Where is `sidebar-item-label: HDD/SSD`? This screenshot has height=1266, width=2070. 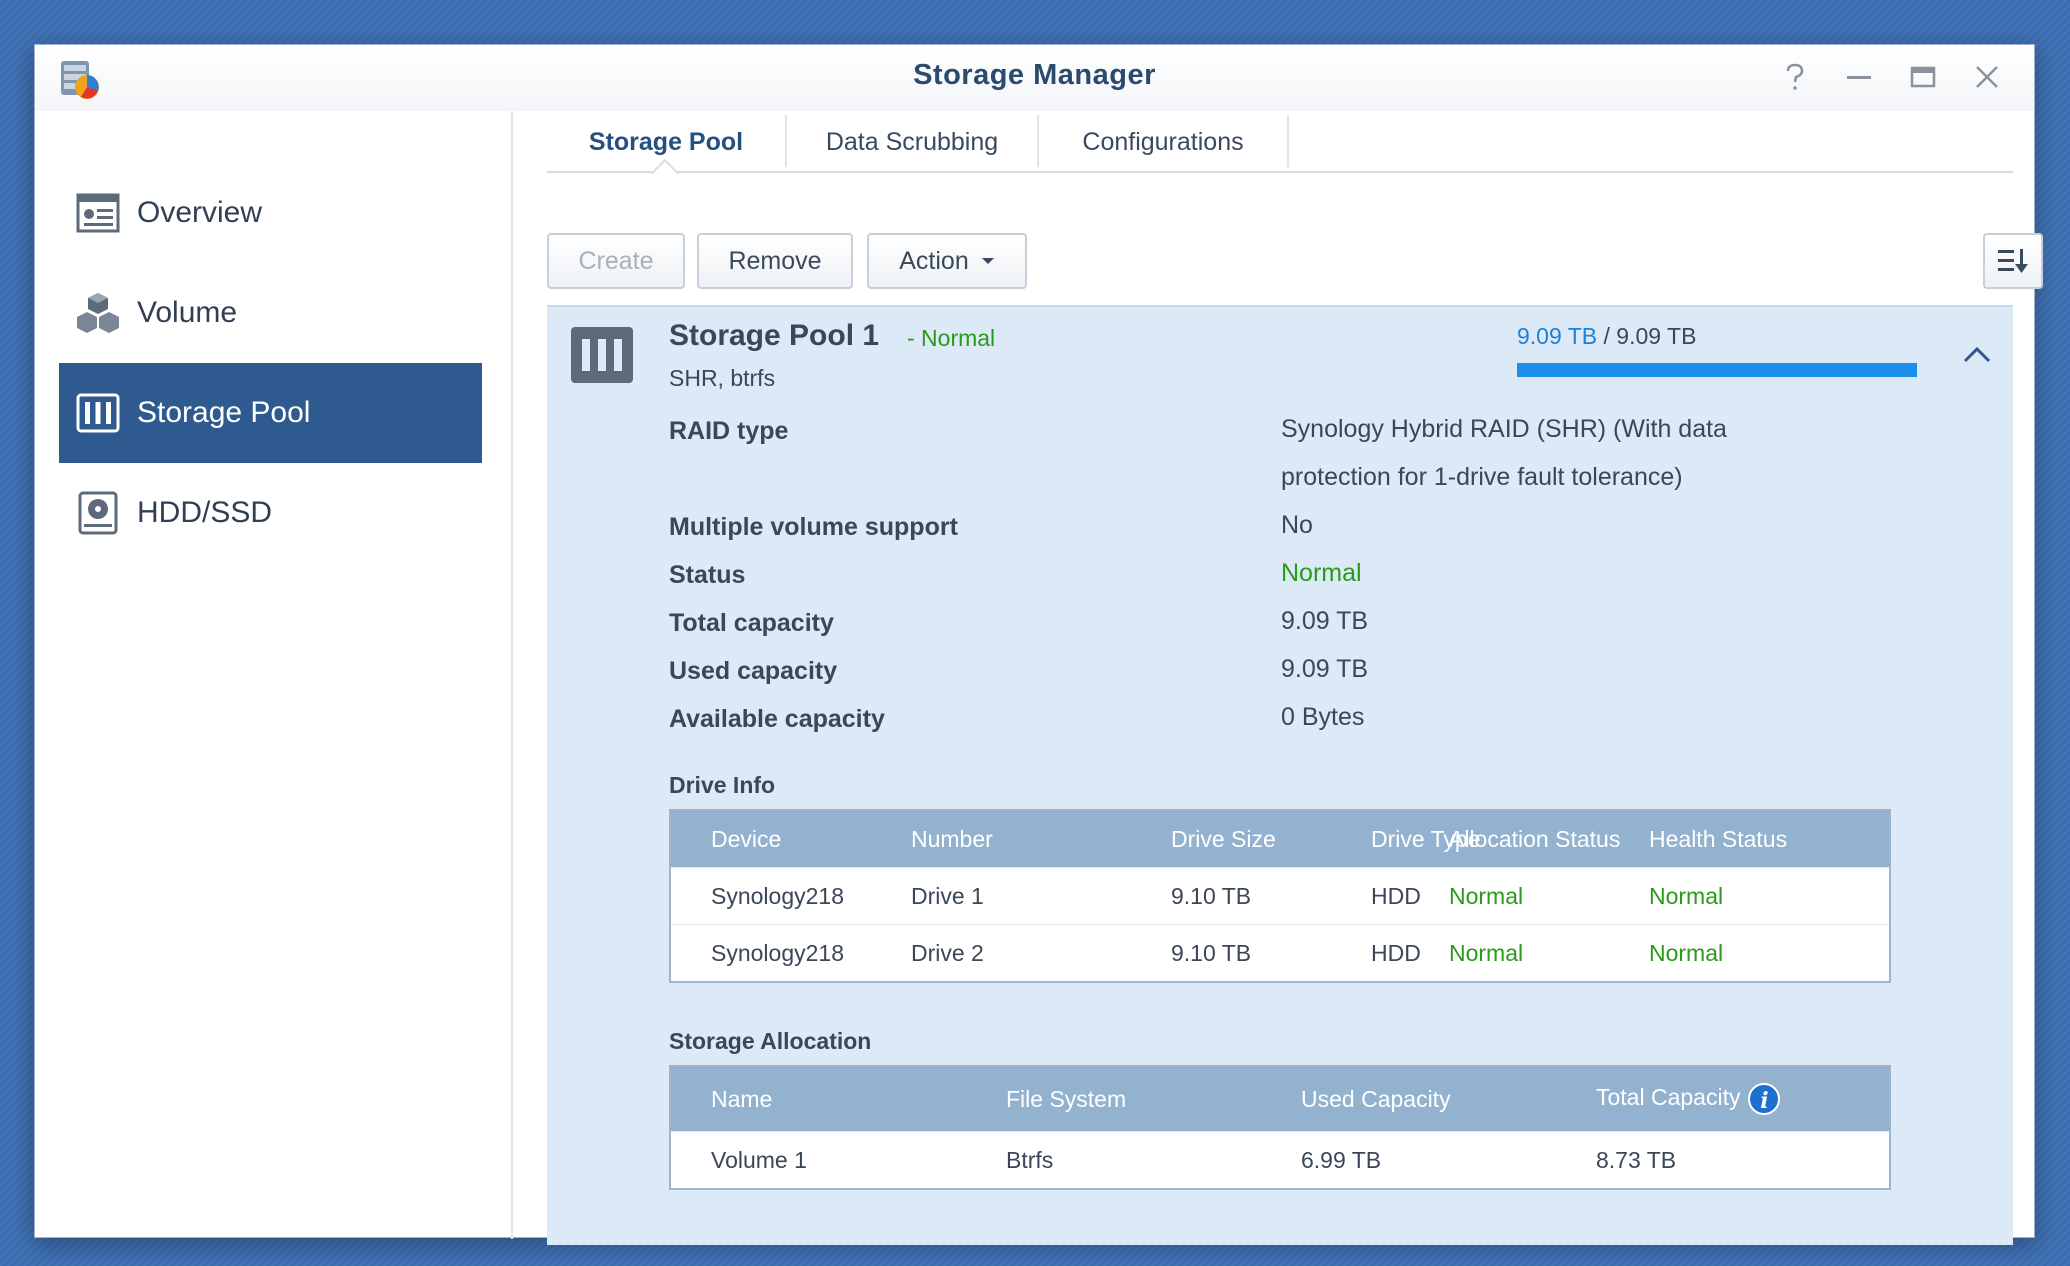
sidebar-item-label: HDD/SSD is located at coordinates (205, 512).